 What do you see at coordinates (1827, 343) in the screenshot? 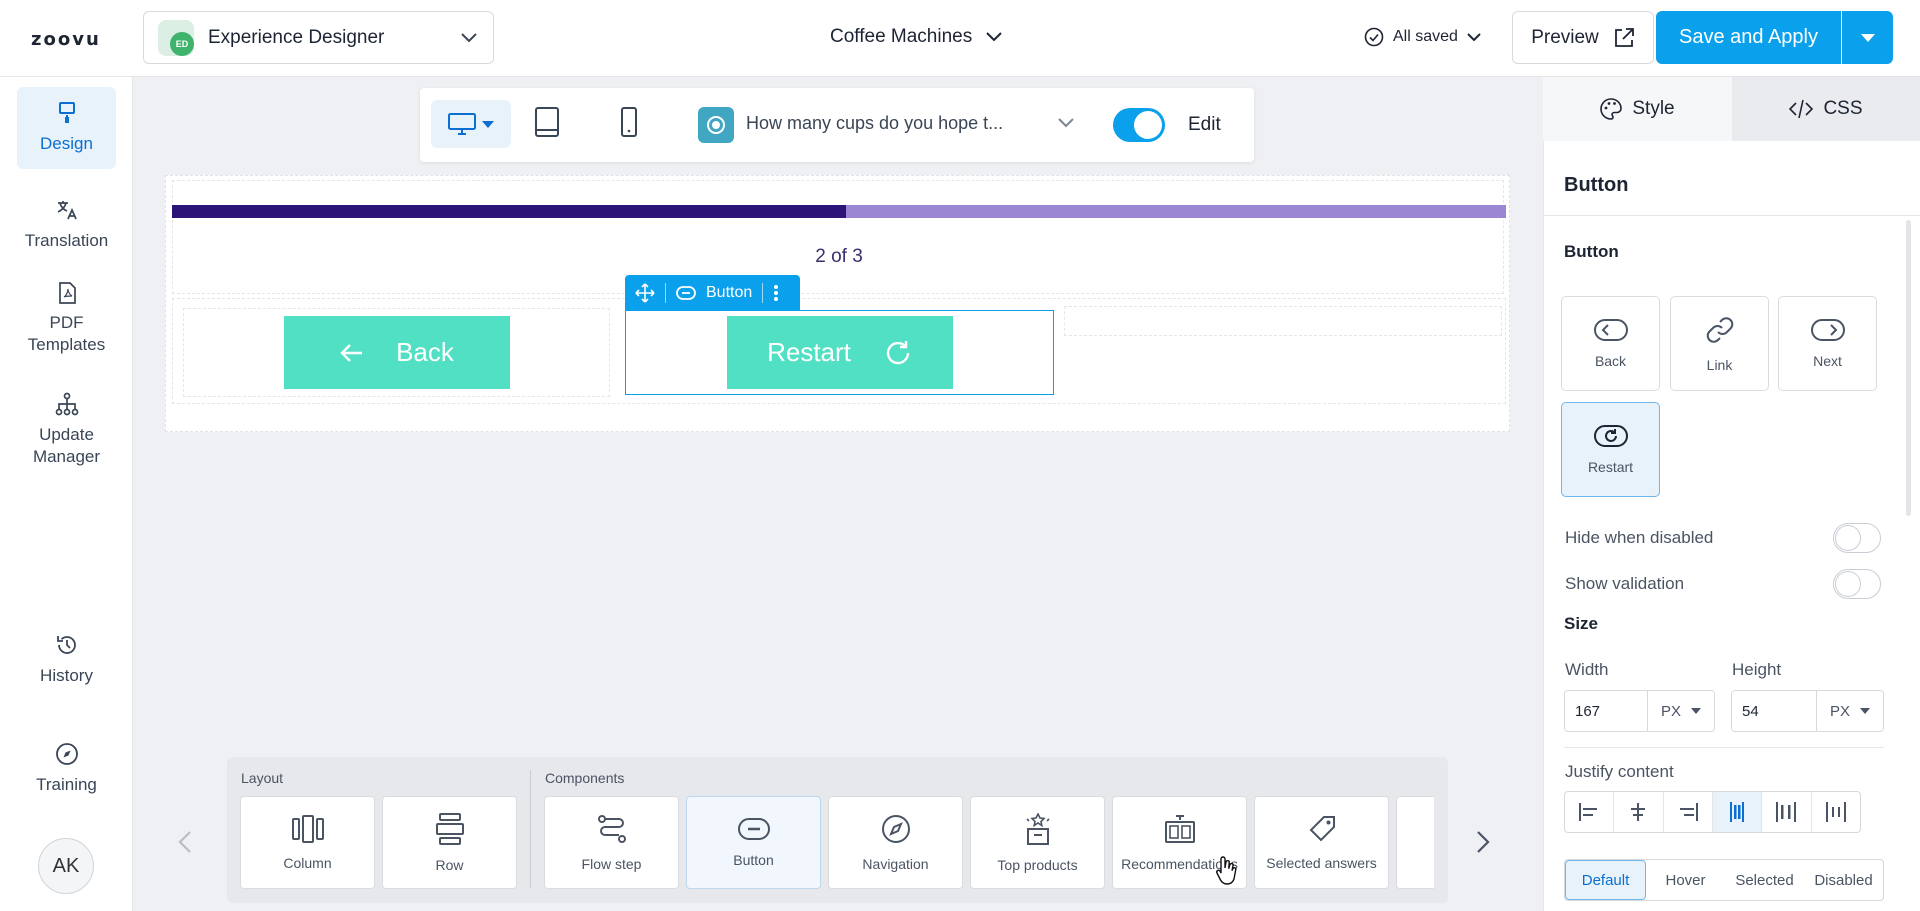
I see `button-type-next: Next` at bounding box center [1827, 343].